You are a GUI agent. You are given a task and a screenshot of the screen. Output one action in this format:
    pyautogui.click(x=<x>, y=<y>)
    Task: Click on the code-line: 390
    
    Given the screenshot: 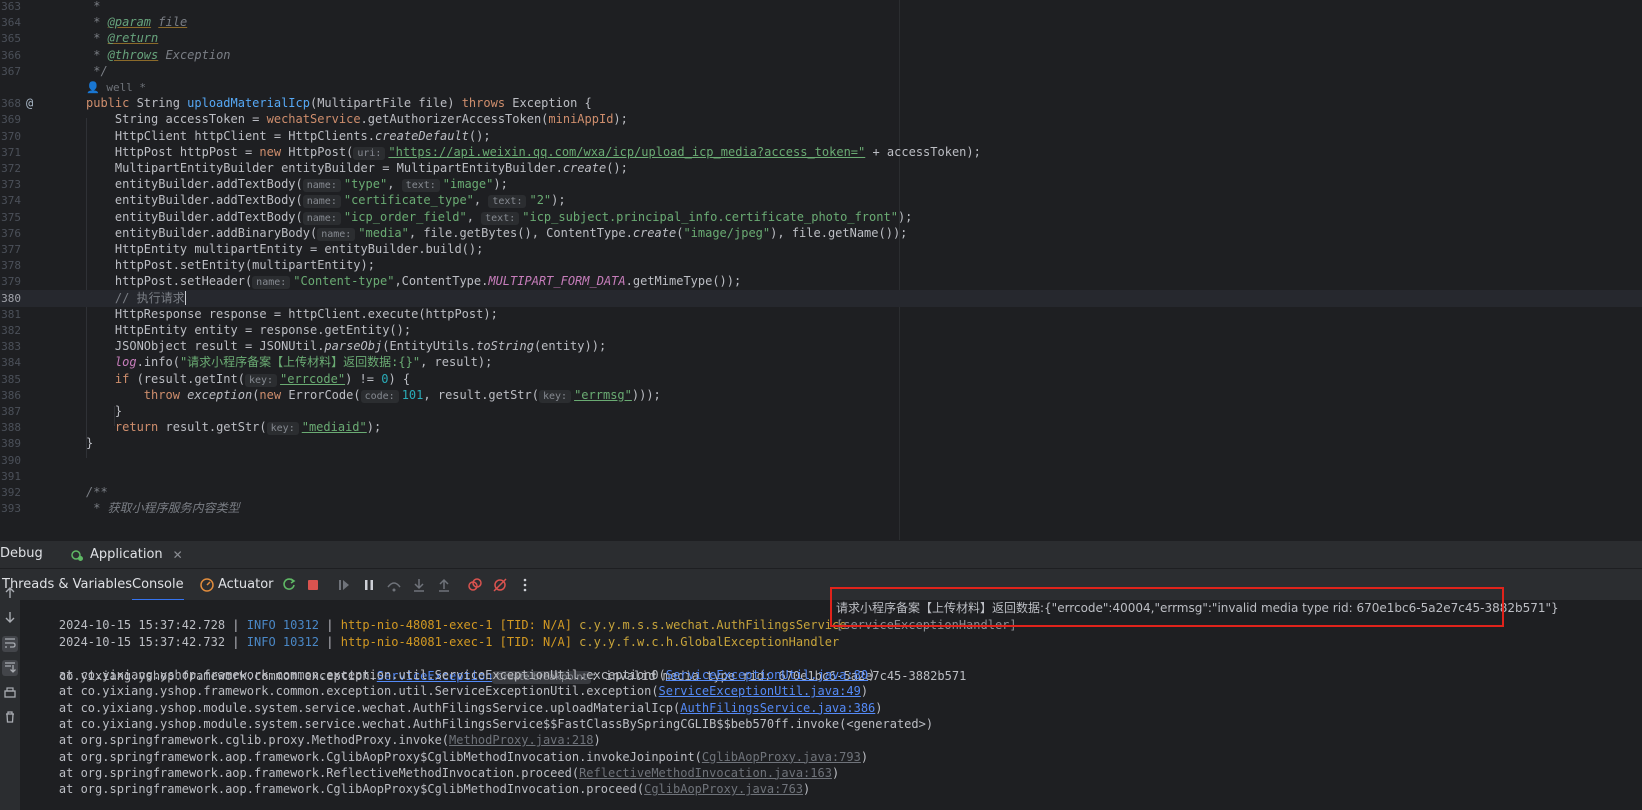 What is the action you would take?
    pyautogui.click(x=821, y=460)
    